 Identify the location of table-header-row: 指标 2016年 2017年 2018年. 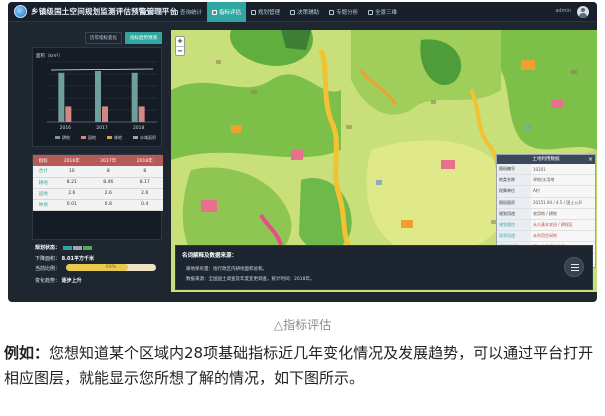
(98, 160).